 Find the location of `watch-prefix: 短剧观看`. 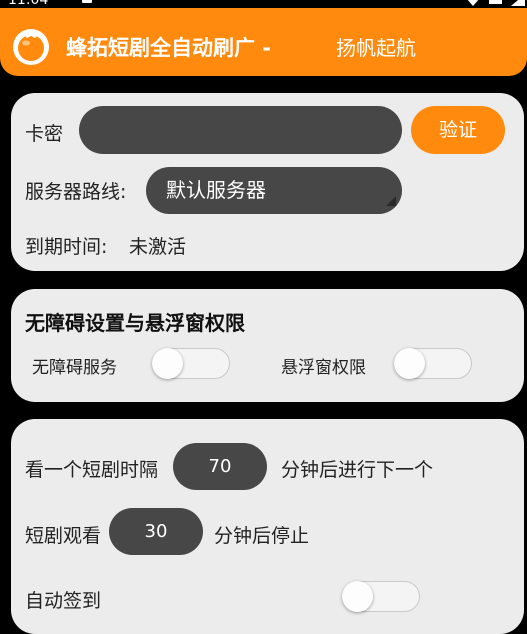

watch-prefix: 短剧观看 is located at coordinates (63, 536).